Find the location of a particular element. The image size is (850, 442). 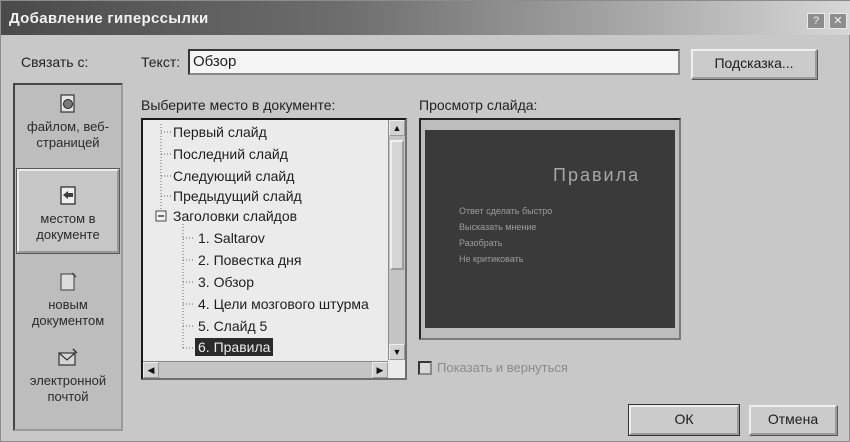

window-title: Добавление гиперссылки is located at coordinates (109, 18).